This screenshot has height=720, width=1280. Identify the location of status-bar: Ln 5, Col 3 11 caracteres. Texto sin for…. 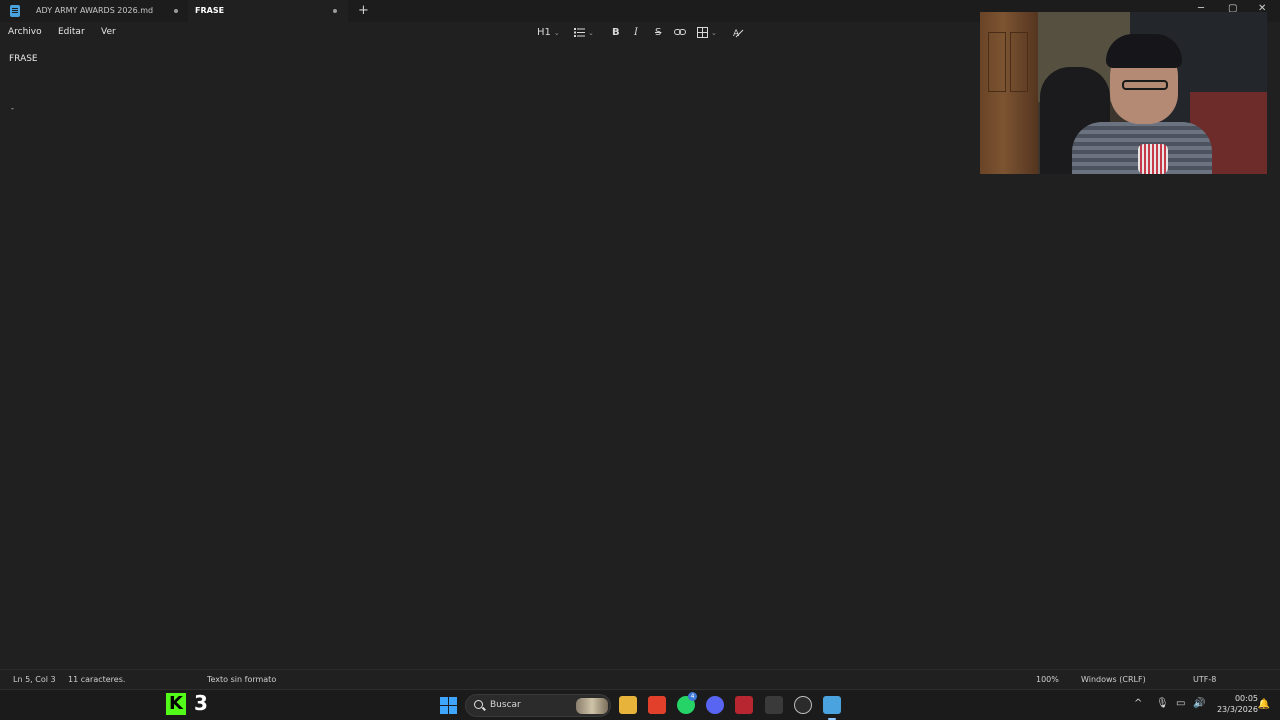
(640, 679).